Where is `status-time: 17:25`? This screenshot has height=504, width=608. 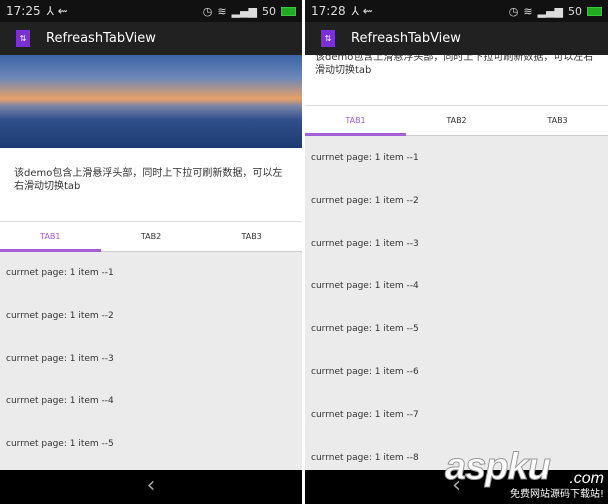 status-time: 17:25 is located at coordinates (23, 11).